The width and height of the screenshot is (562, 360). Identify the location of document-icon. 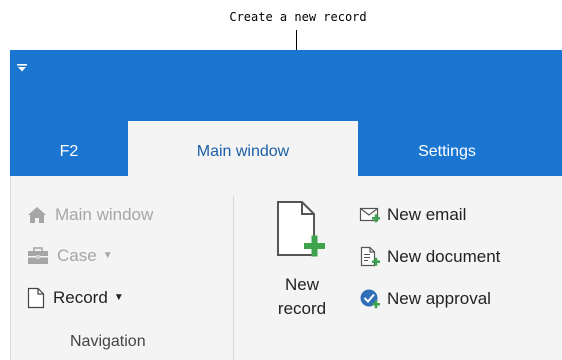
(36, 298).